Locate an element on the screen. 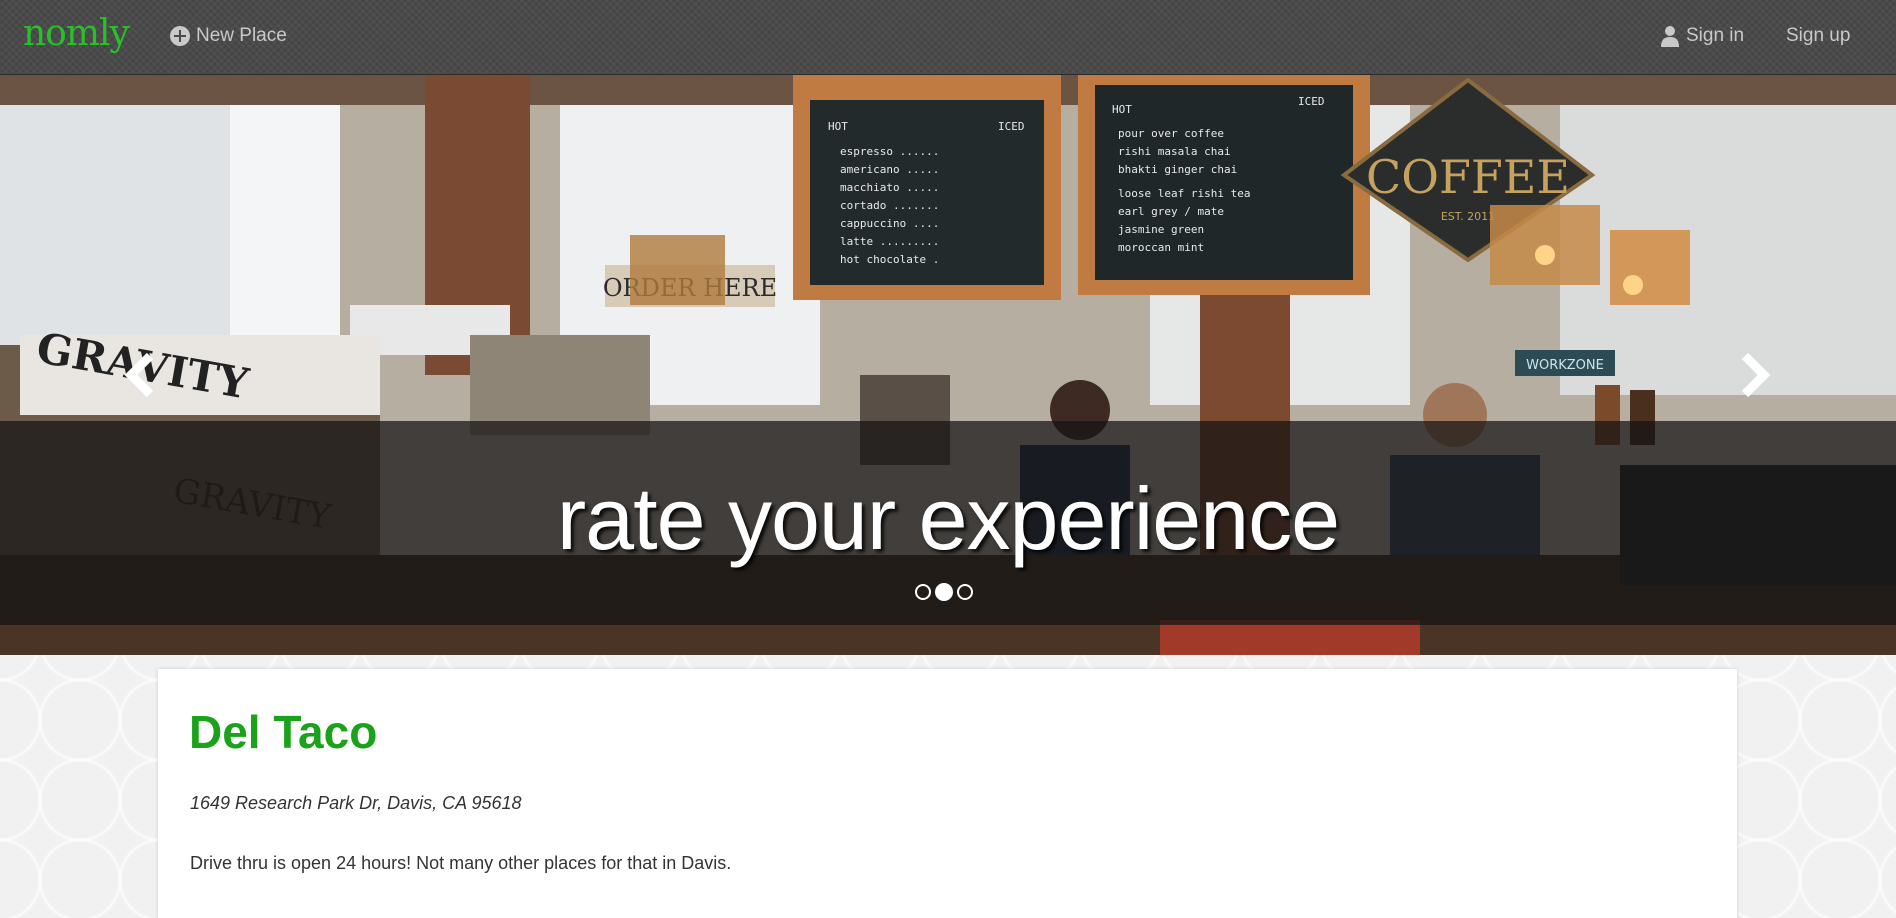 The height and width of the screenshot is (918, 1896). svg-text: pour over coffee is located at coordinates (1171, 133).